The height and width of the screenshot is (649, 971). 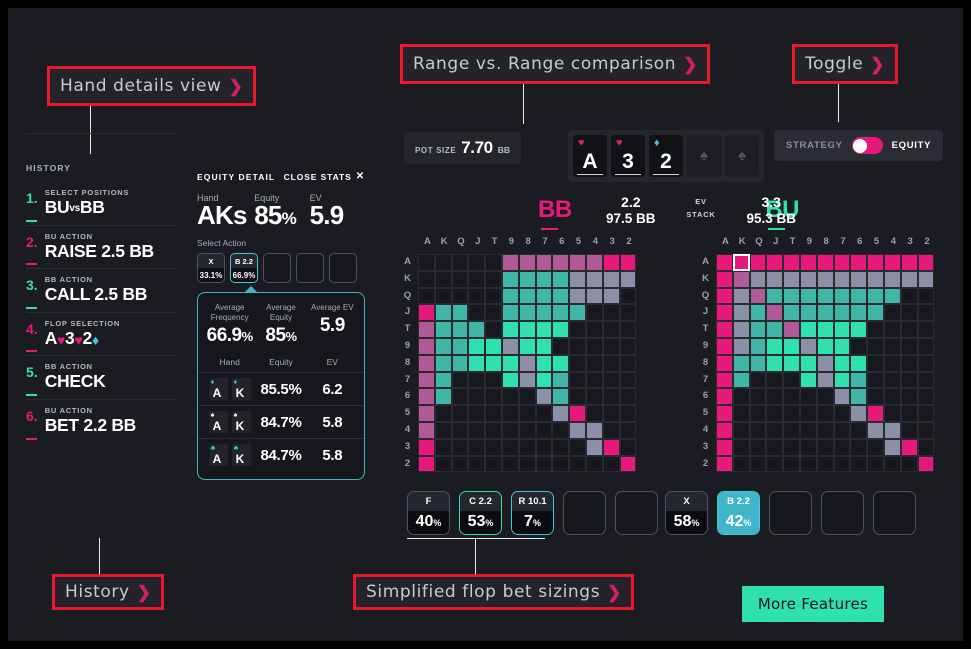 I want to click on strategy-buttons-bu: X 58% B 2.2 42%, so click(x=790, y=513).